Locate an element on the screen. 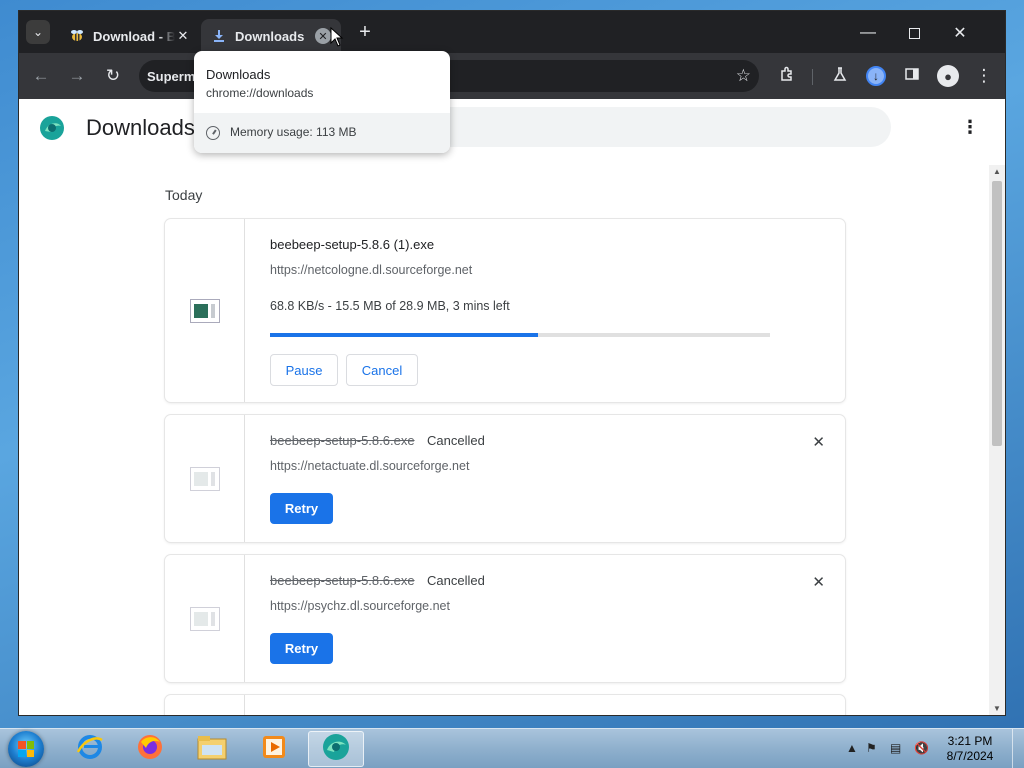  arrow-left-icon: ← is located at coordinates (41, 75).